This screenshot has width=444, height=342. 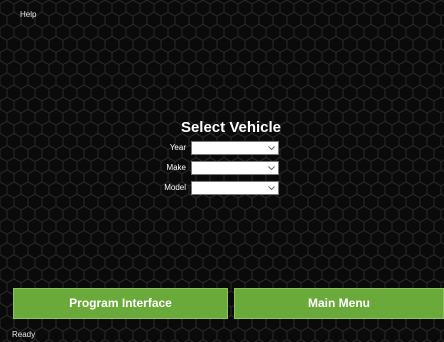 I want to click on status-bar: Ready, so click(x=222, y=334).